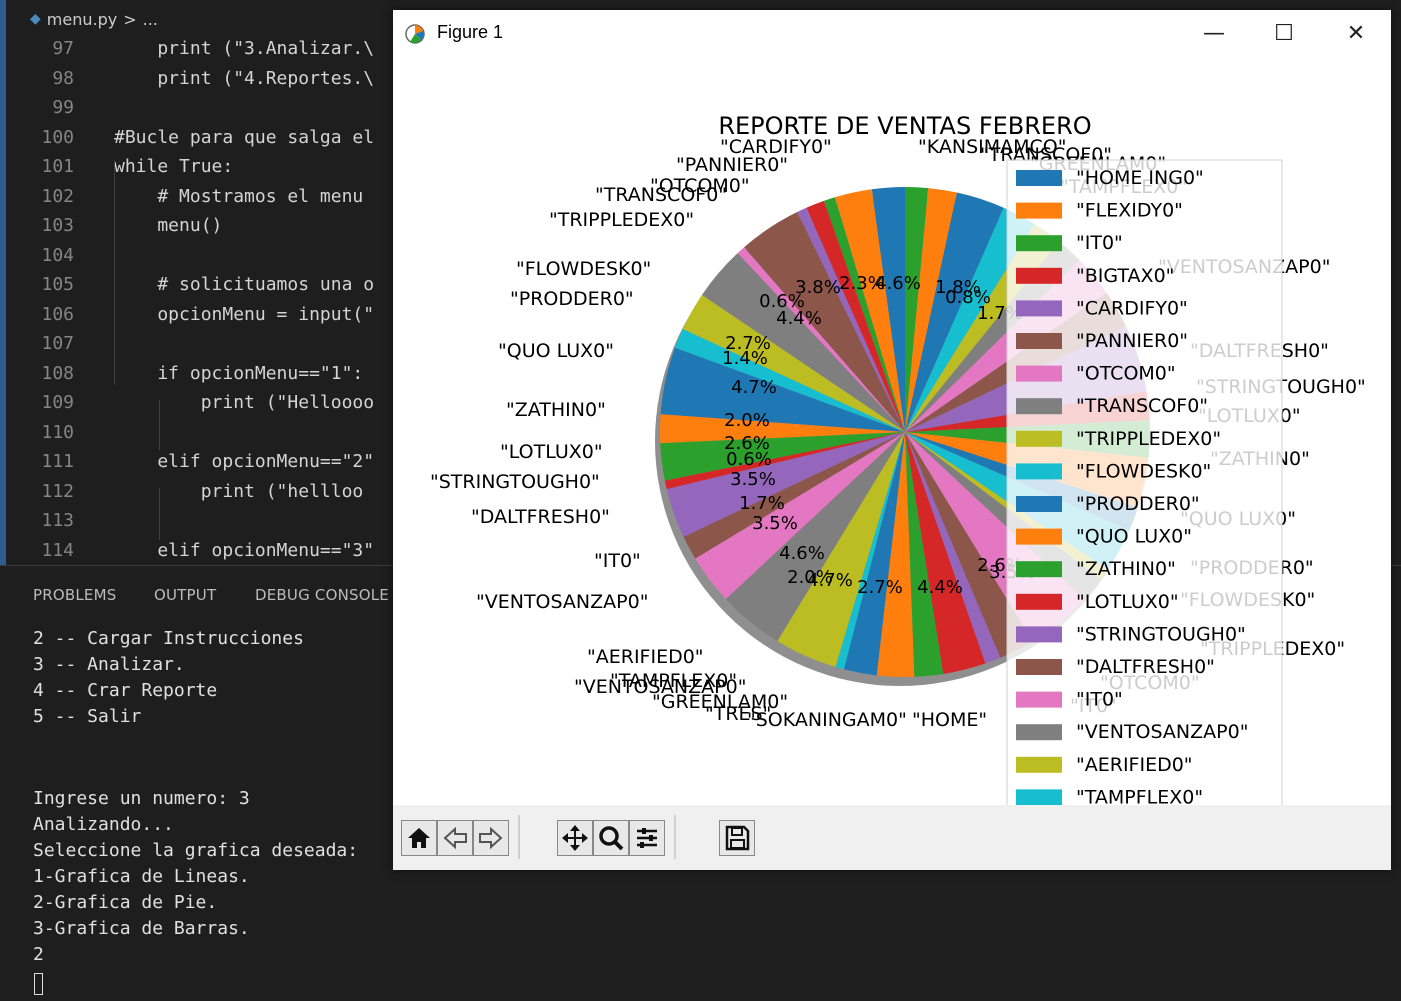 The height and width of the screenshot is (1001, 1401). What do you see at coordinates (1126, 374) in the screenshot?
I see `legend-entry: "OTCOM0"` at bounding box center [1126, 374].